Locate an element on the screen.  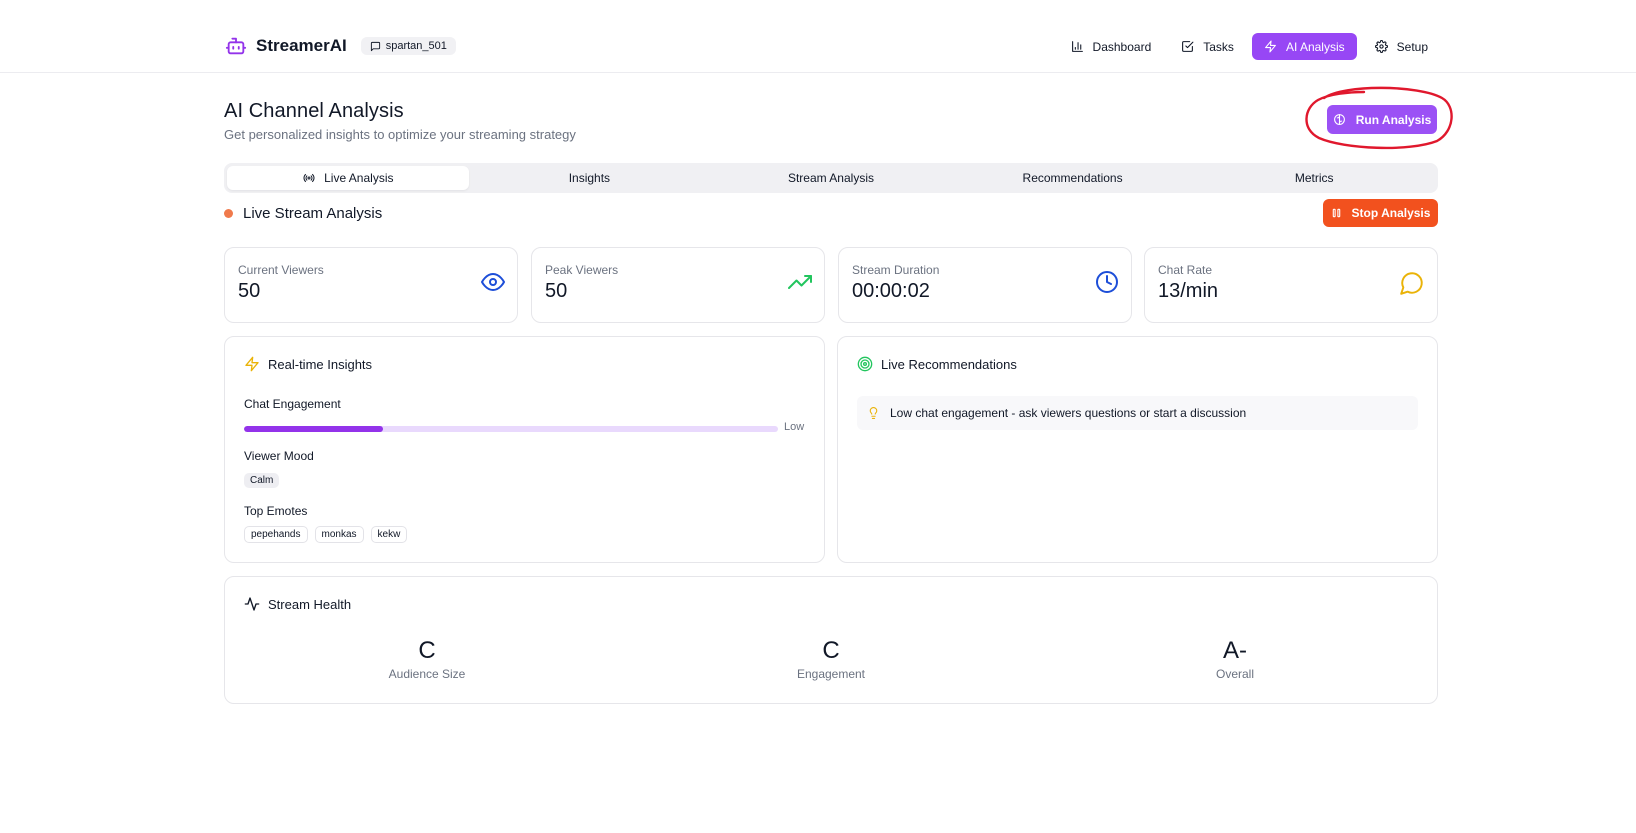
stat-value: 00:00:02 is located at coordinates (891, 291).